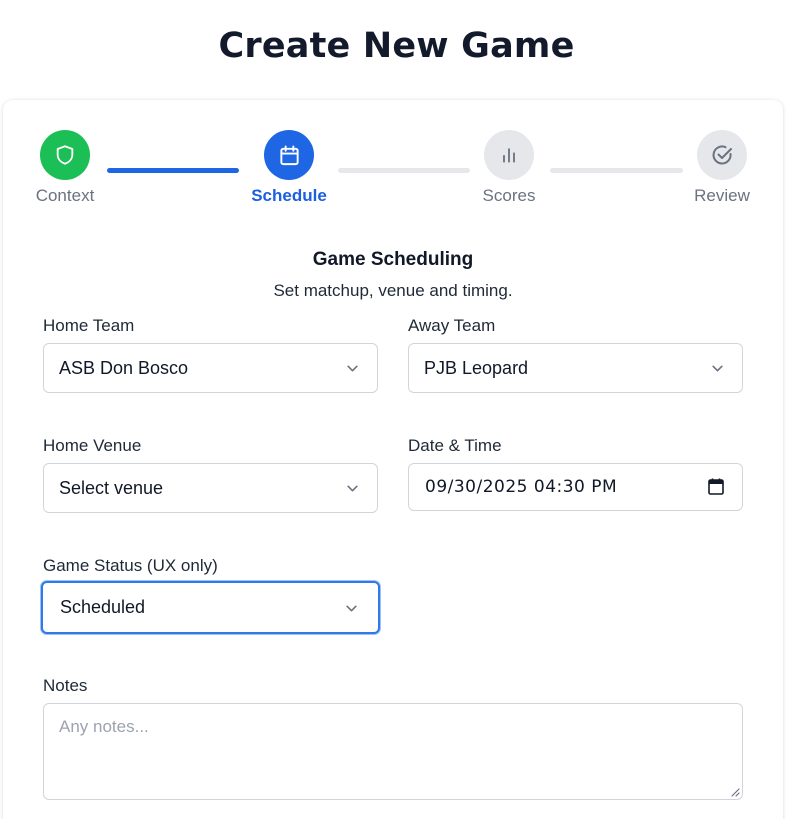 The width and height of the screenshot is (793, 819). Describe the element at coordinates (476, 367) in the screenshot. I see `away-team-value: PJB Leopard` at that location.